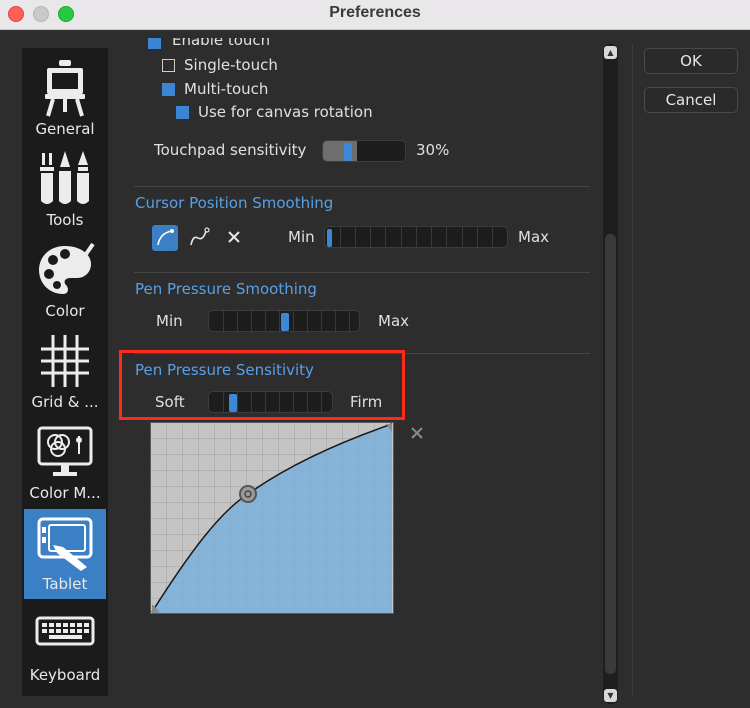  Describe the element at coordinates (65, 220) in the screenshot. I see `sidebar-item-label: Tools` at that location.